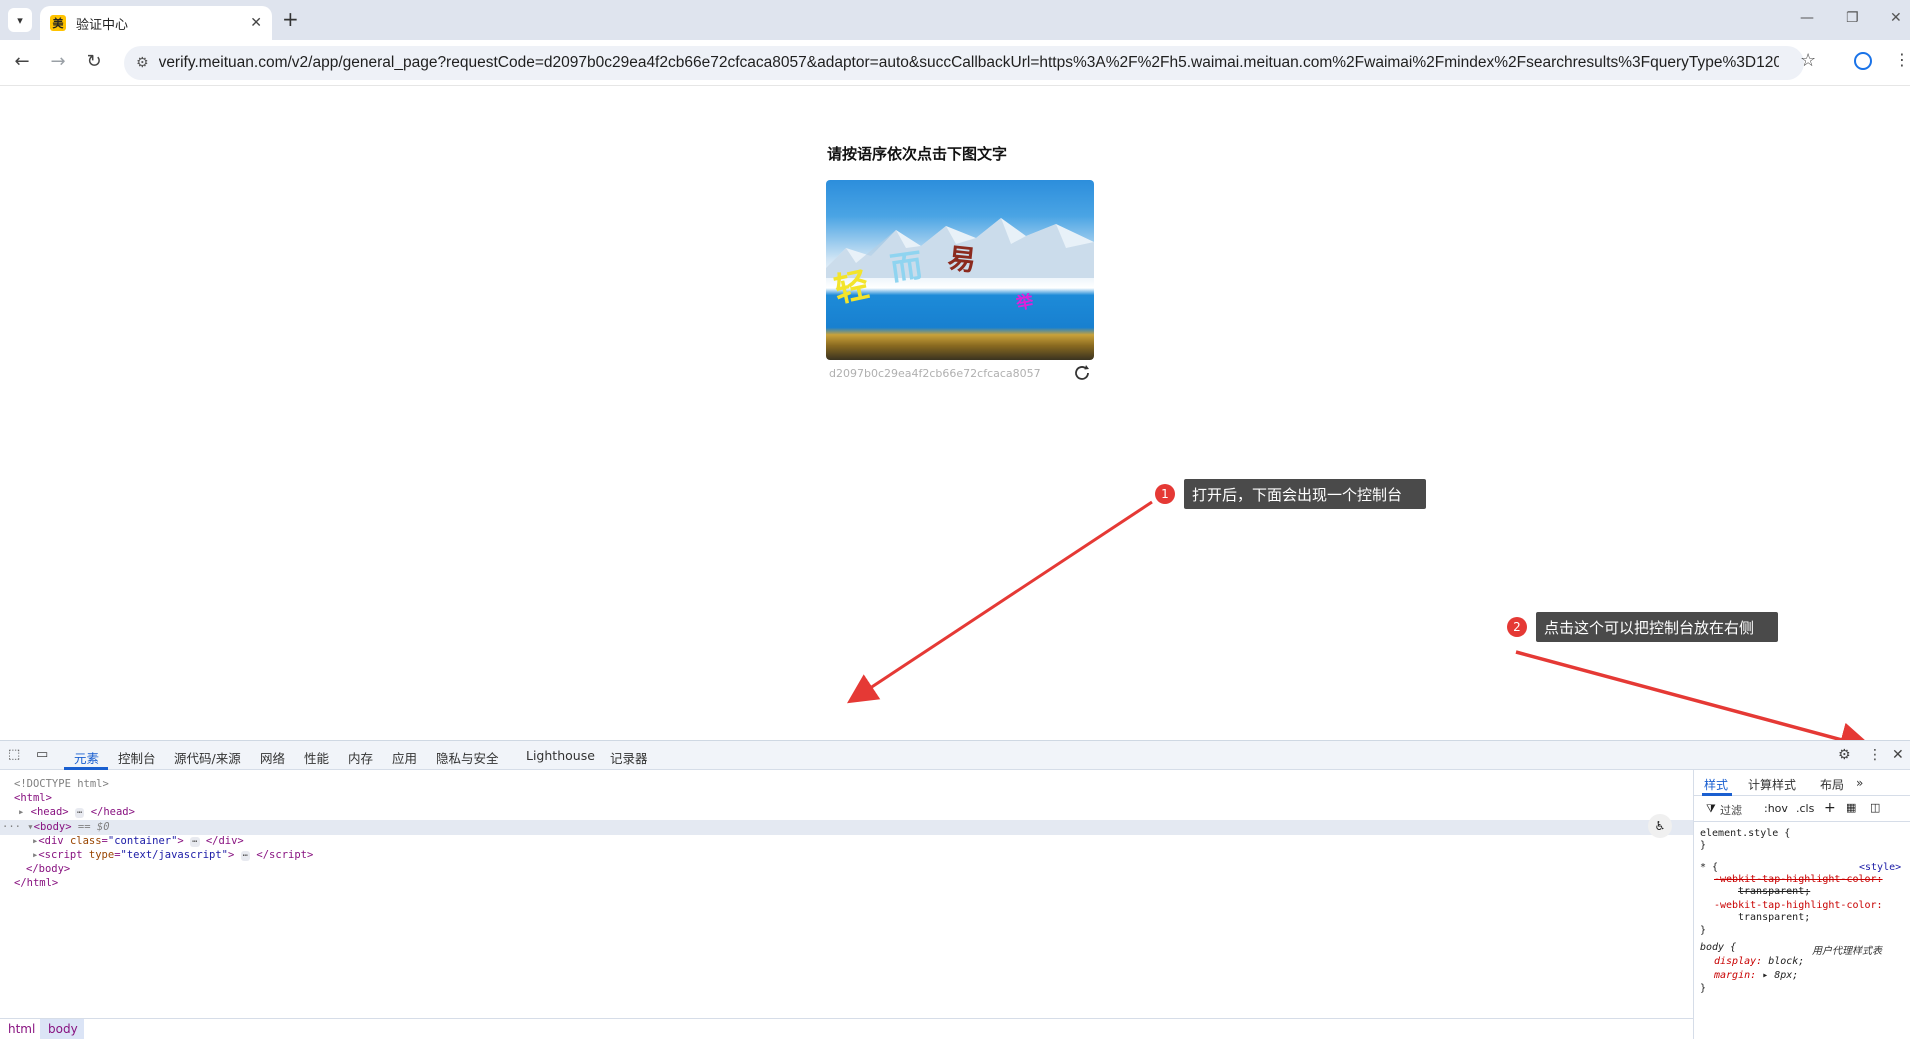 The width and height of the screenshot is (1910, 1039). Describe the element at coordinates (1830, 808) in the screenshot. I see `add-rule-icon: +` at that location.